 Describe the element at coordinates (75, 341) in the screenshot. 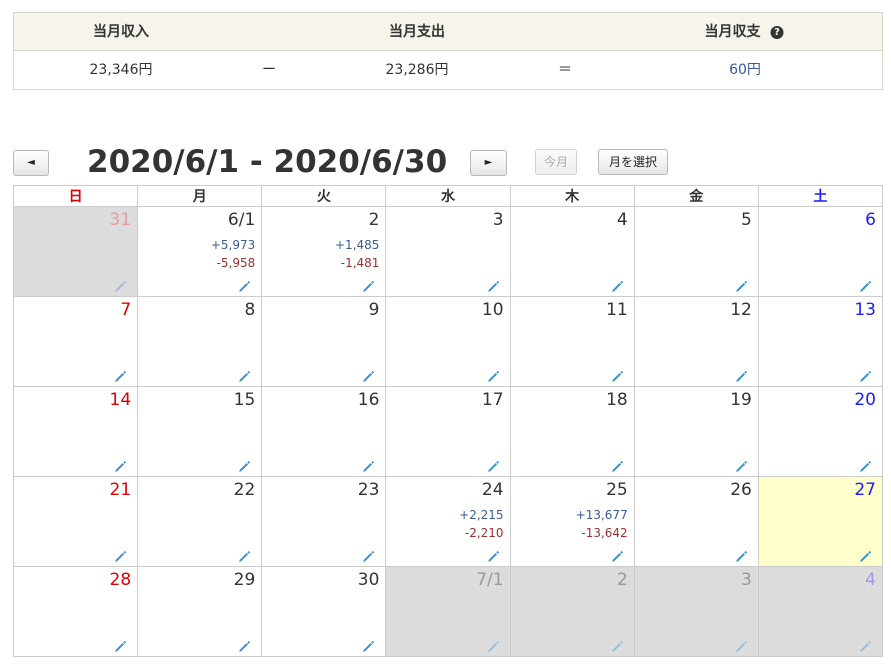

I see `calendar-day-cell: 7` at that location.